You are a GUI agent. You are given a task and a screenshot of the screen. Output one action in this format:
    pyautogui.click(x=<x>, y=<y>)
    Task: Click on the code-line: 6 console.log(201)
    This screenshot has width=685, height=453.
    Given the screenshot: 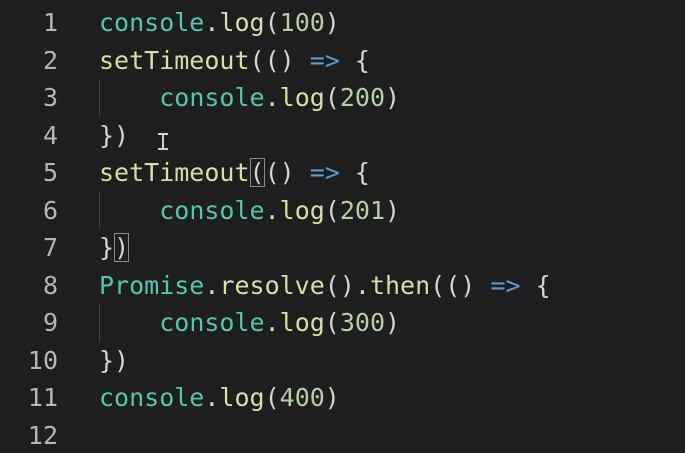 What is the action you would take?
    pyautogui.click(x=342, y=210)
    